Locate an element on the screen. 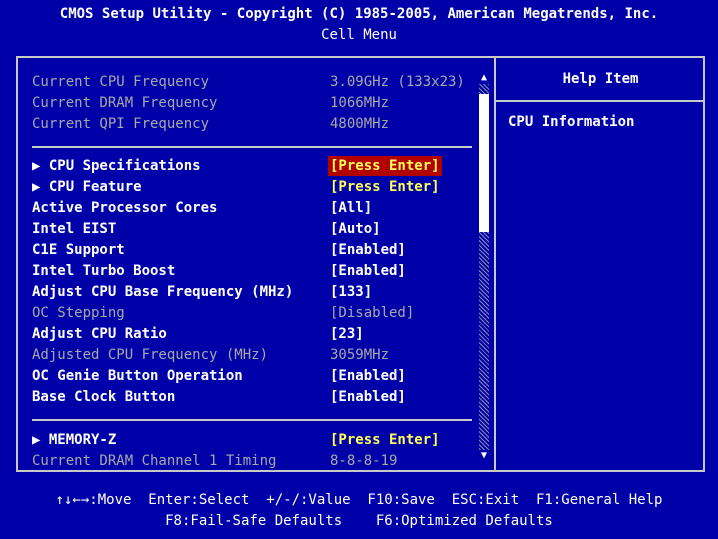 The image size is (718, 539). scrollbar-thumb is located at coordinates (484, 163).